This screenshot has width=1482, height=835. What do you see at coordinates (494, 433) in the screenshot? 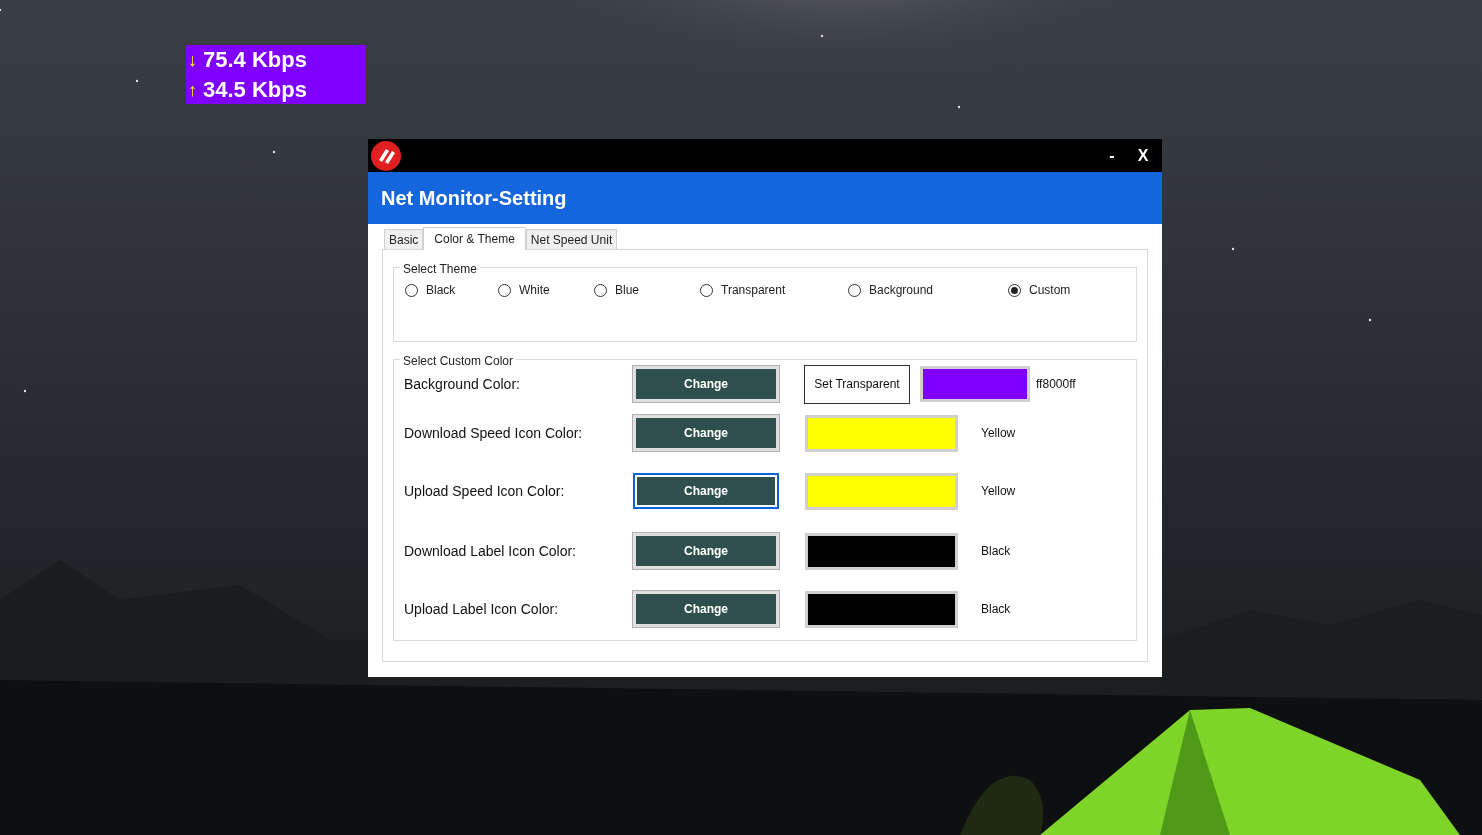
I see `color-label: Download Speed Icon Color:` at bounding box center [494, 433].